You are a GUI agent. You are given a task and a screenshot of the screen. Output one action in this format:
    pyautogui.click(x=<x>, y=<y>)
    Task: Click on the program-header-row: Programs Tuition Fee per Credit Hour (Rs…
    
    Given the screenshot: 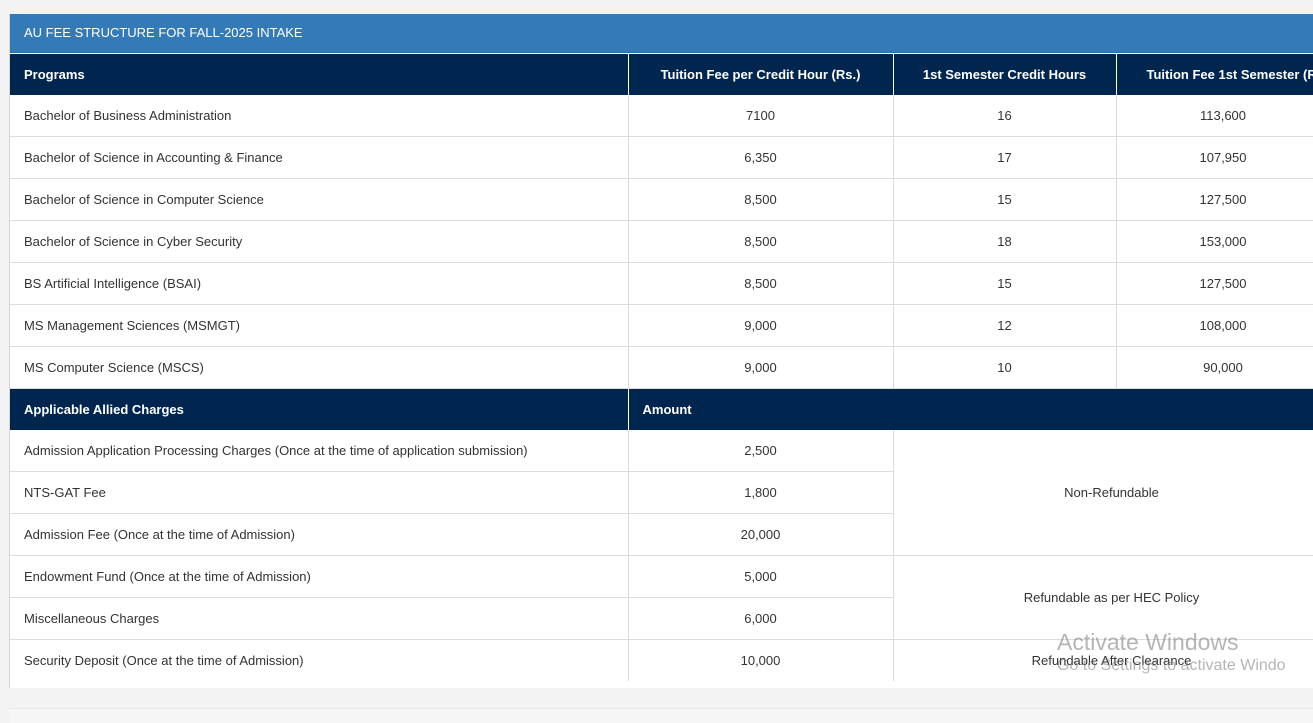 What is the action you would take?
    pyautogui.click(x=661, y=74)
    